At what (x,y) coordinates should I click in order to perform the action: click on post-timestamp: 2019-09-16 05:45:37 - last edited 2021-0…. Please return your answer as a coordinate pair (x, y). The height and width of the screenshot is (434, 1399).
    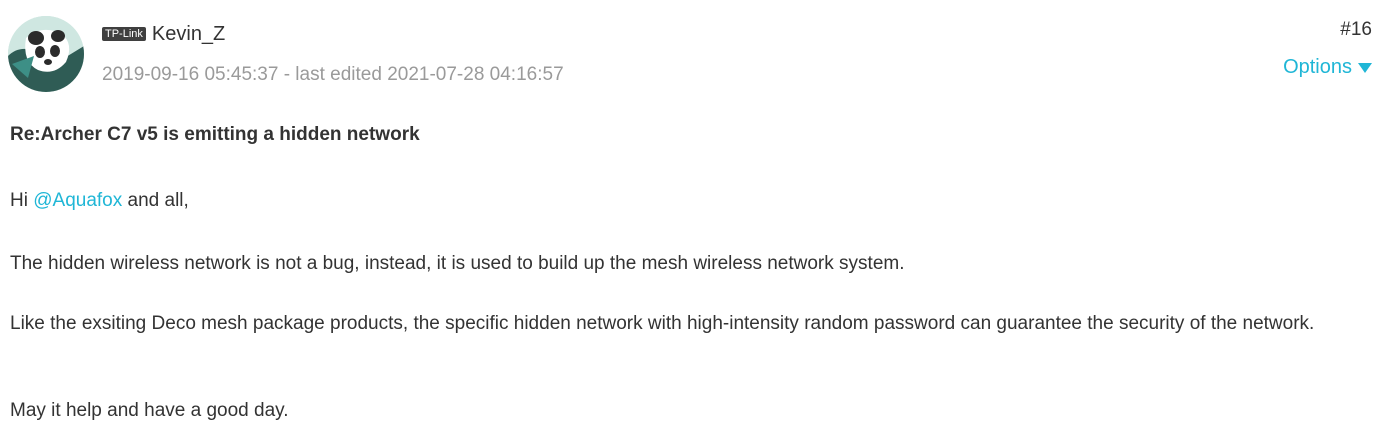
    Looking at the image, I should click on (333, 74).